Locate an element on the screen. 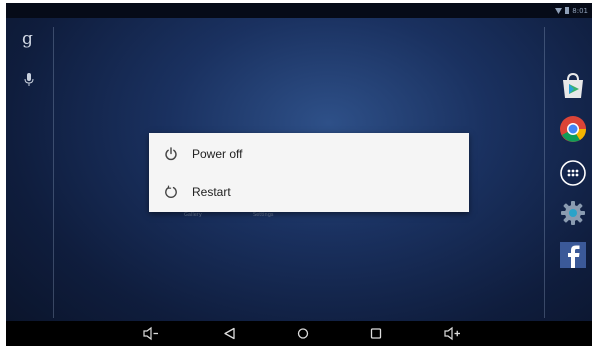  restart-icon is located at coordinates (171, 191).